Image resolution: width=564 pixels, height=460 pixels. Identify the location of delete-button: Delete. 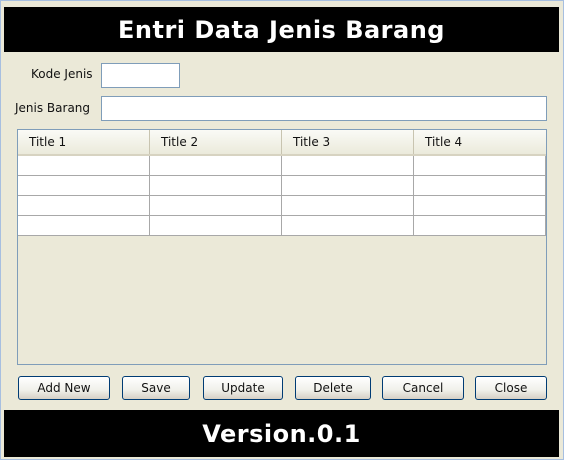
(333, 388).